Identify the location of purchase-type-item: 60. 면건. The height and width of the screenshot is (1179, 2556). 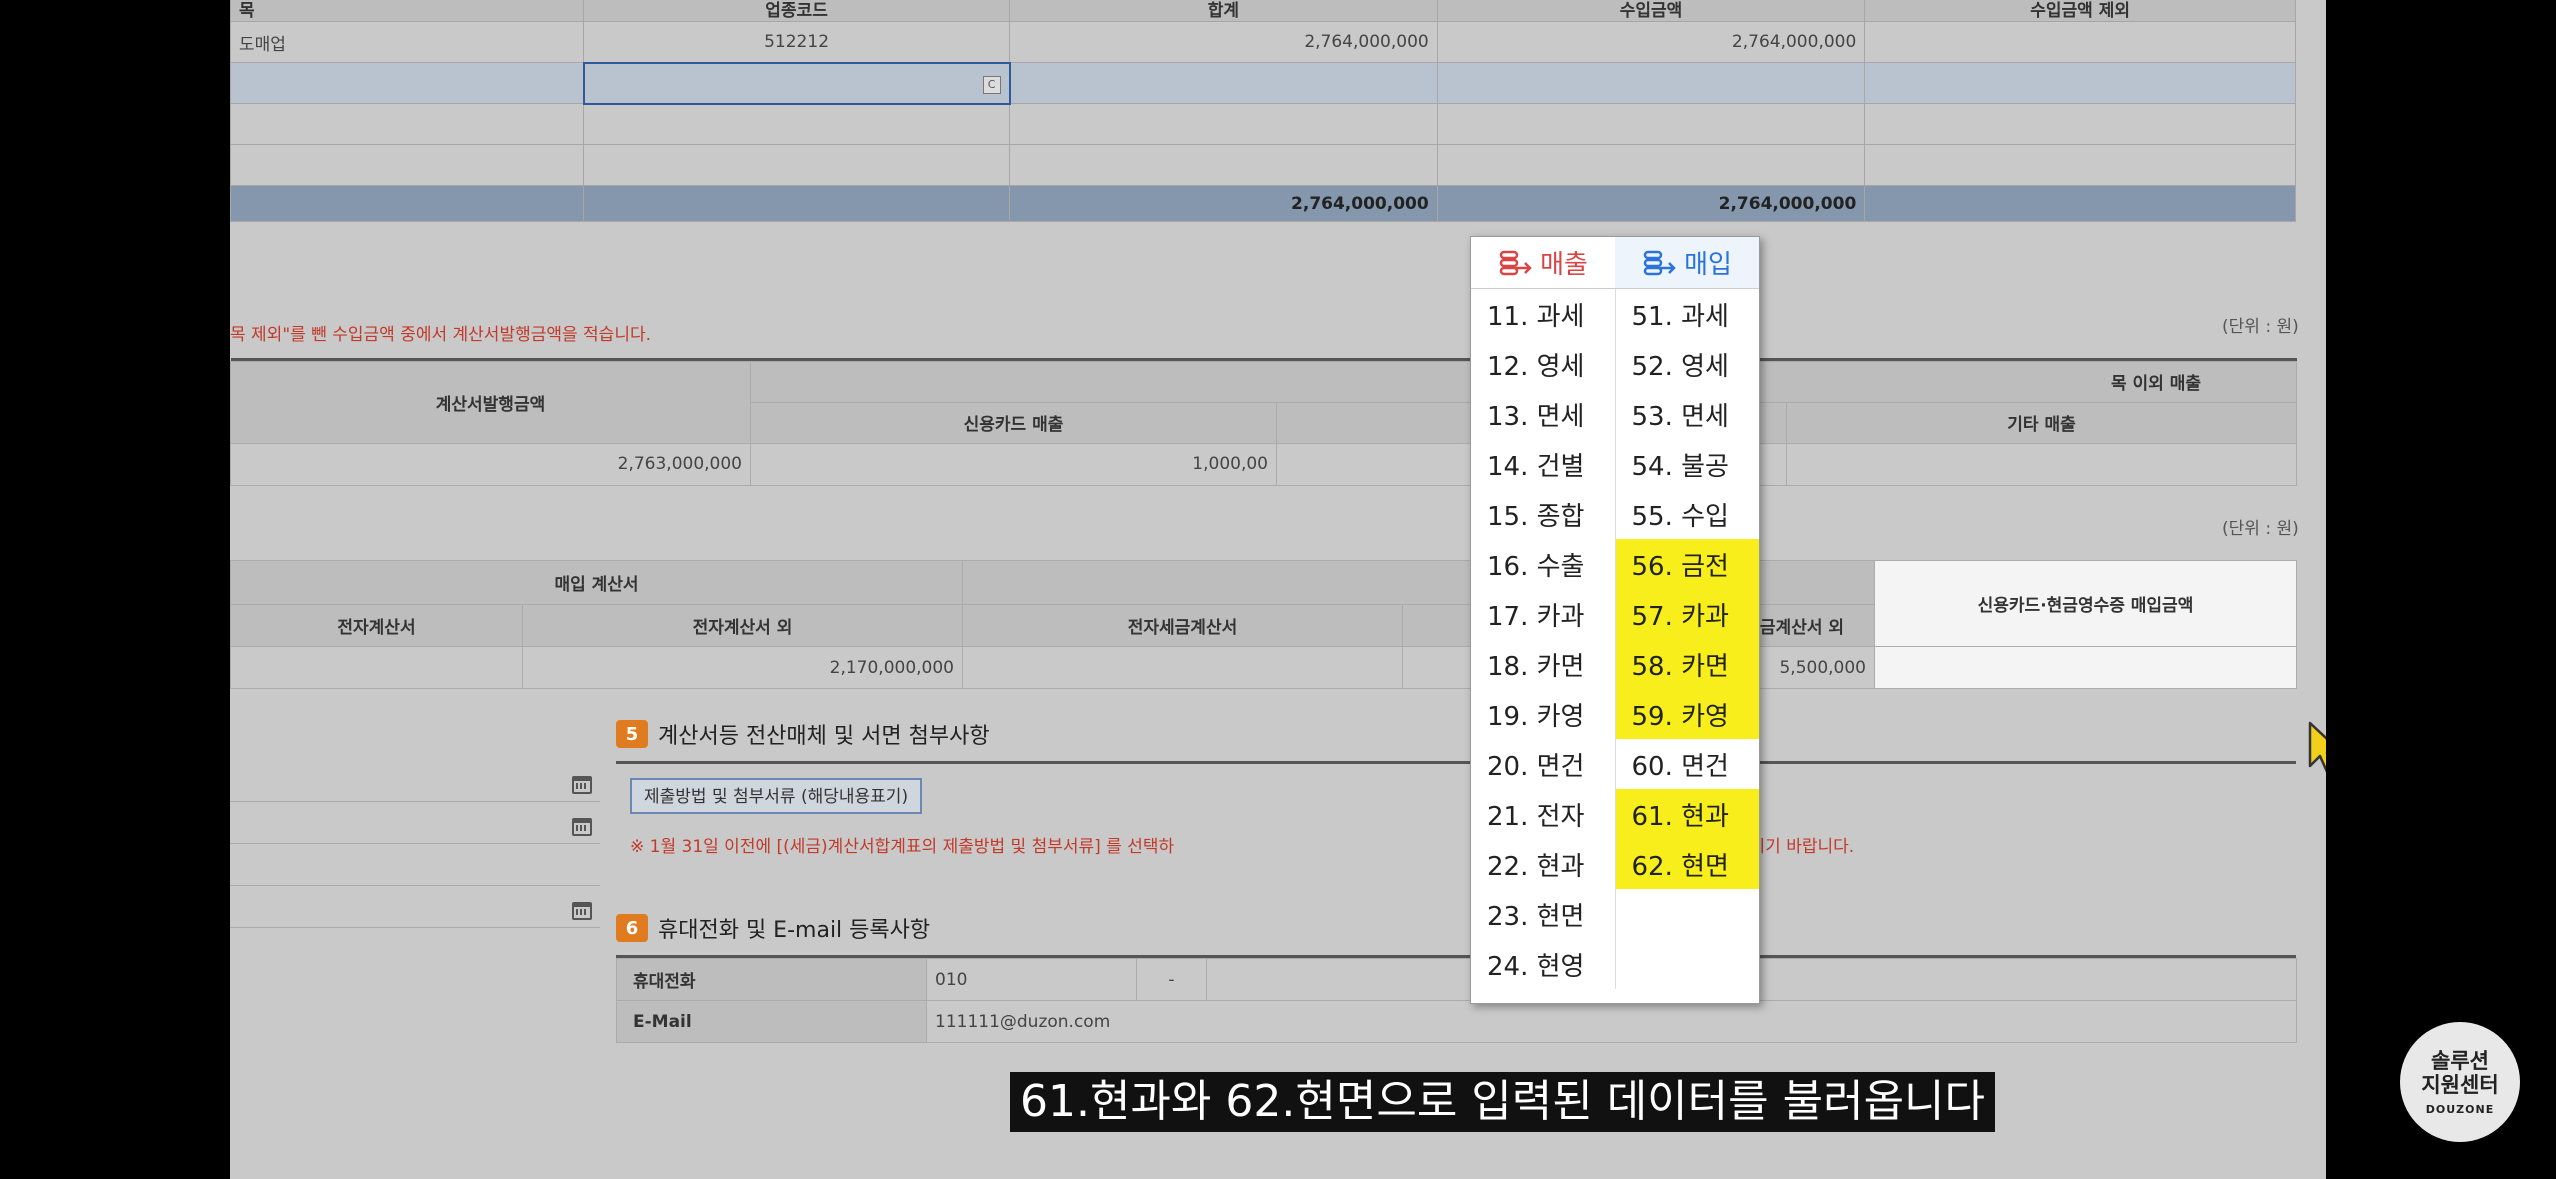
(1688, 764).